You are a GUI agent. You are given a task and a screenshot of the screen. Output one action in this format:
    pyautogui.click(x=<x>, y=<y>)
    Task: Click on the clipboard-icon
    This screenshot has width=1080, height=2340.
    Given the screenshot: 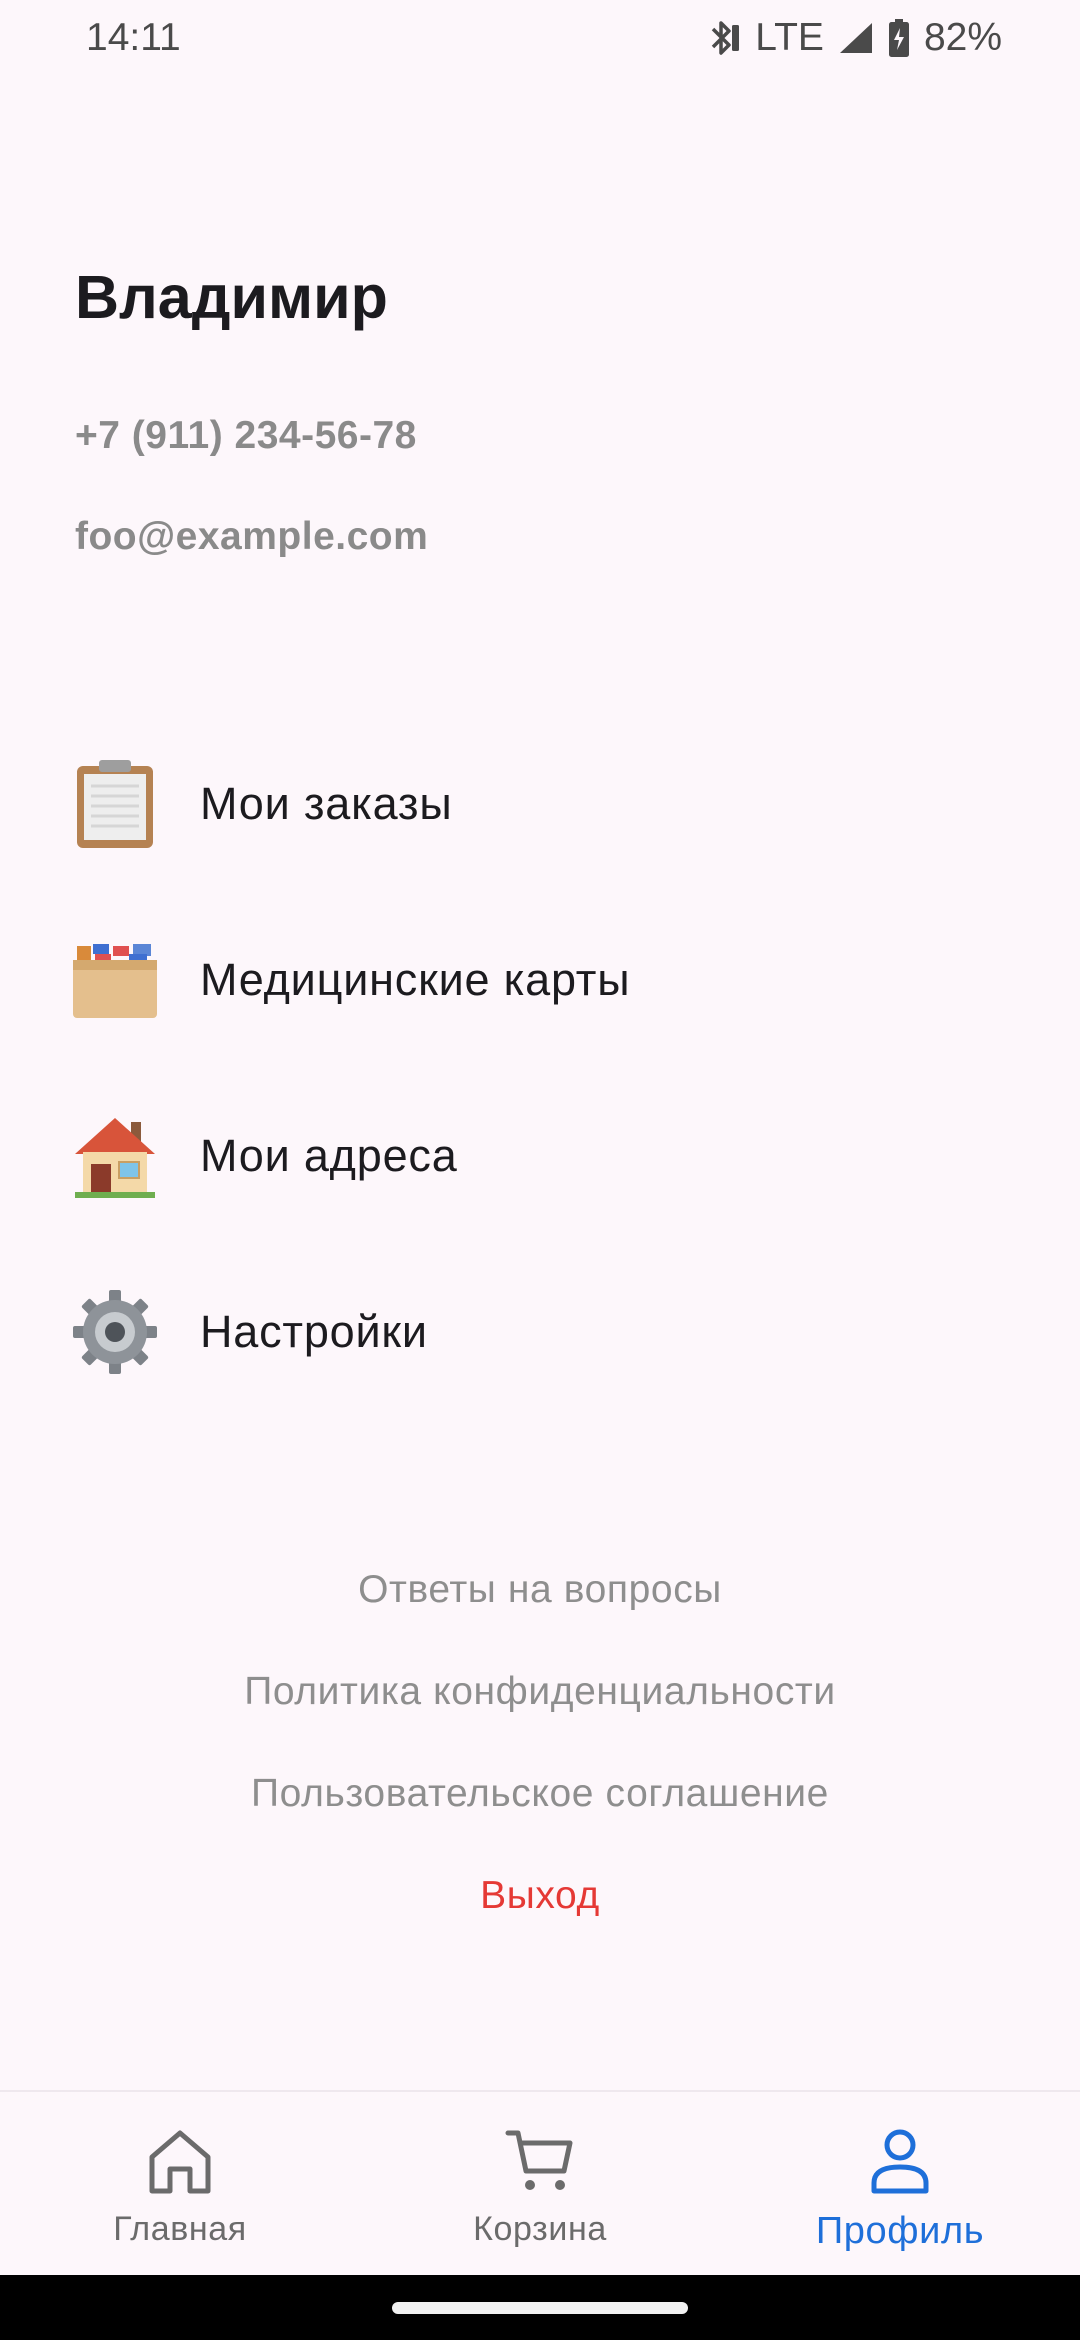 What is the action you would take?
    pyautogui.click(x=115, y=804)
    